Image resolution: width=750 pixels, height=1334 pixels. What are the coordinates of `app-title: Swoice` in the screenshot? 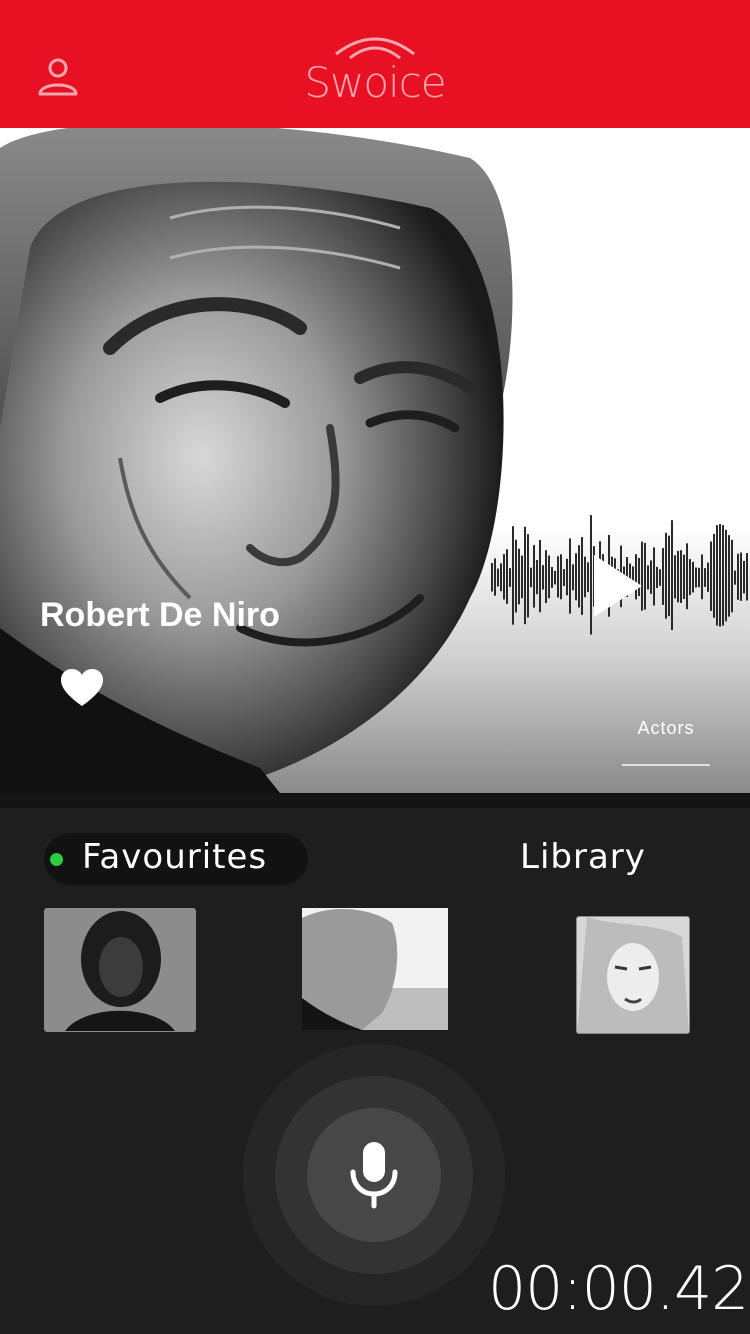 It's located at (375, 82).